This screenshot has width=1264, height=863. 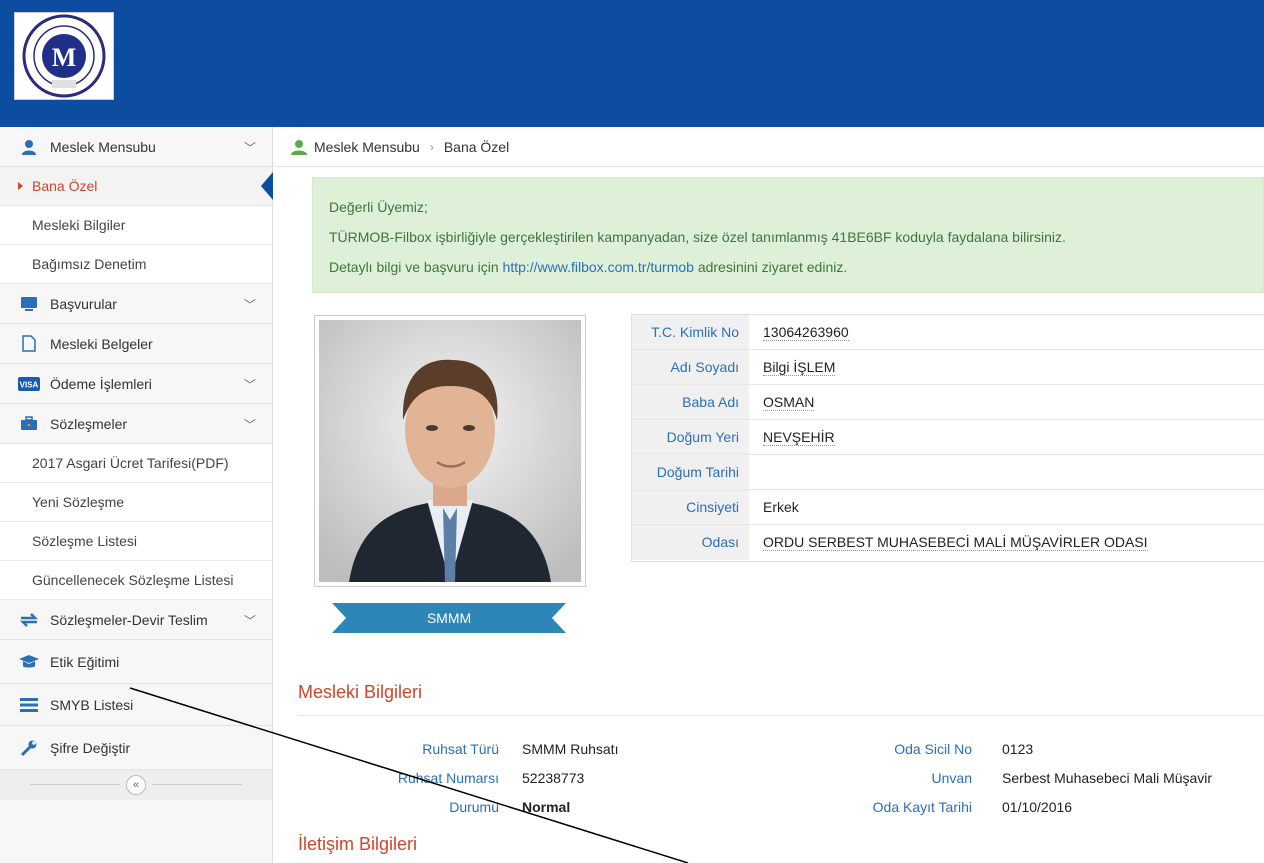 I want to click on kv-value: 01/10/2016, so click(x=1037, y=807).